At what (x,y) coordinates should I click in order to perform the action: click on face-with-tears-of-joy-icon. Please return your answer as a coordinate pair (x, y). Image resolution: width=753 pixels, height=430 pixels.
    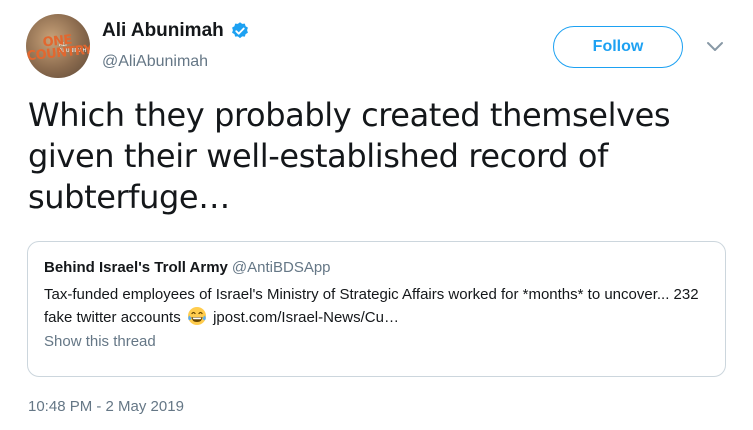
    Looking at the image, I should click on (196, 316).